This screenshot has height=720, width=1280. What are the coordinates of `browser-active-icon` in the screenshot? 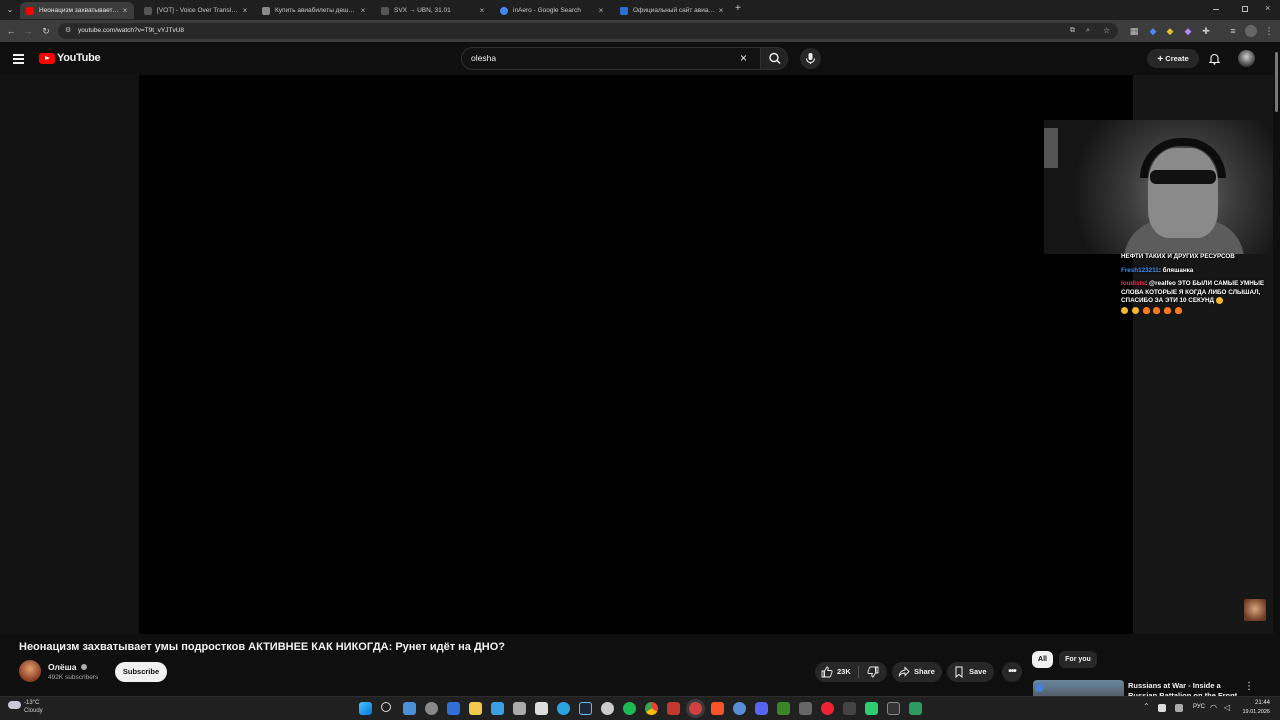 It's located at (695, 708).